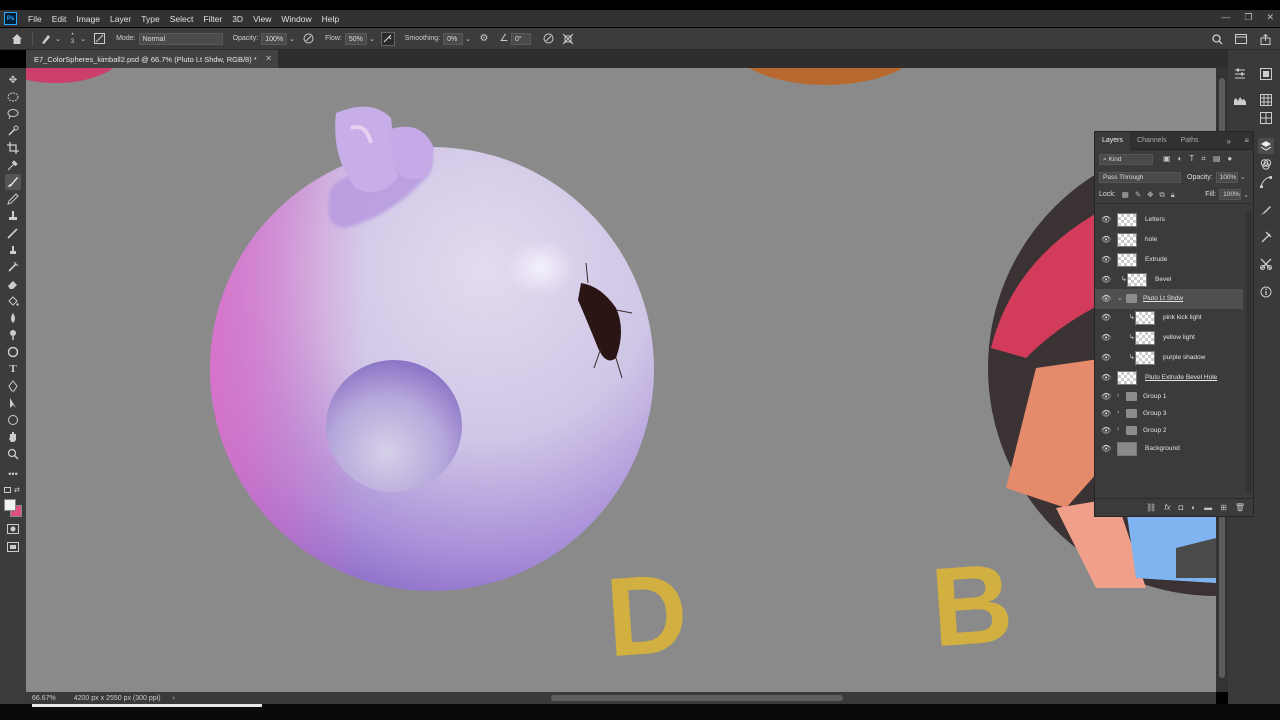 The height and width of the screenshot is (720, 1280). I want to click on status-menu-arrow-icon: ›, so click(174, 698).